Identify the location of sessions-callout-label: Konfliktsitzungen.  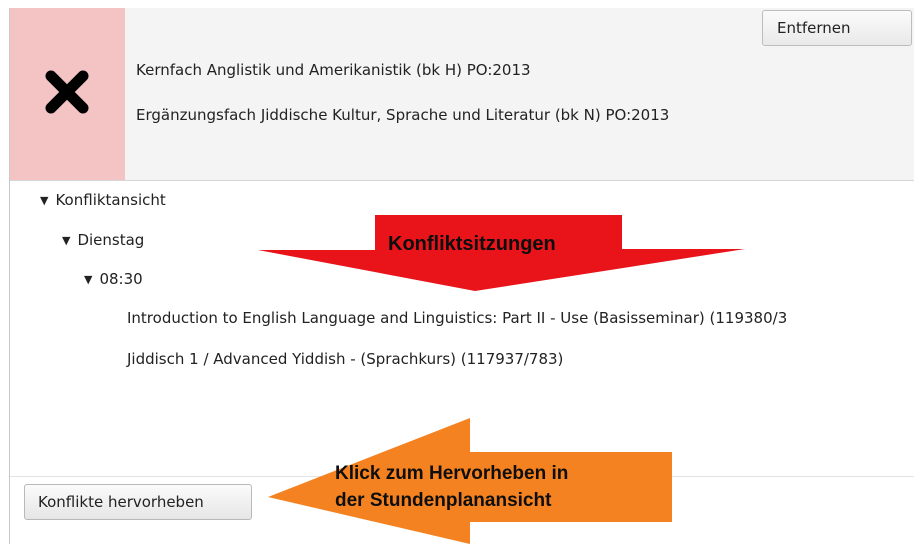
(472, 244).